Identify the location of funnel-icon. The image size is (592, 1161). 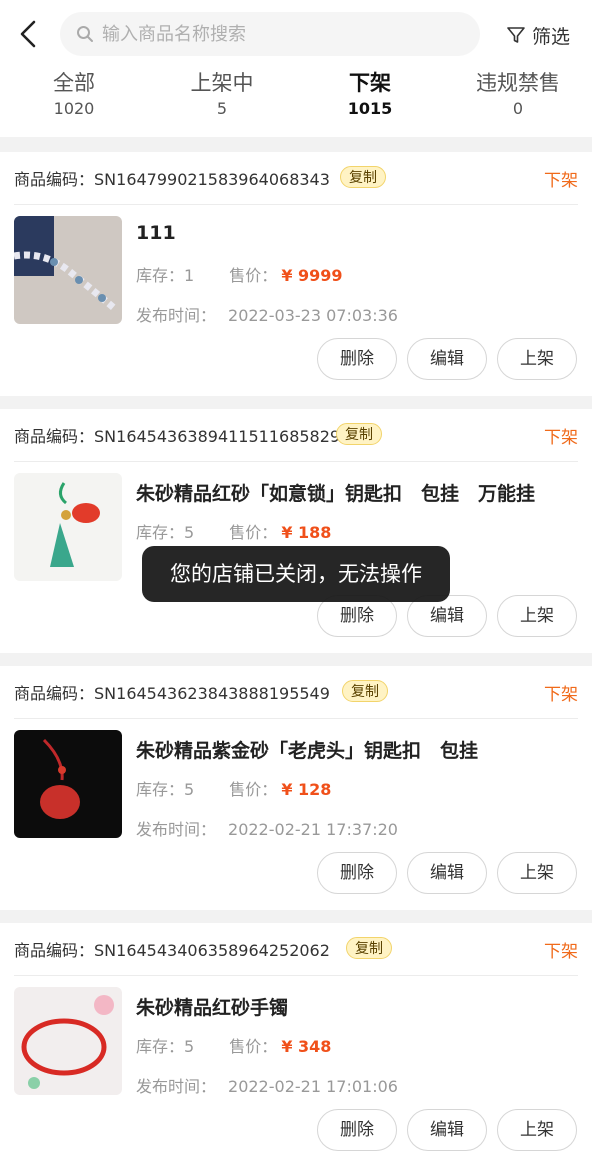
(516, 35).